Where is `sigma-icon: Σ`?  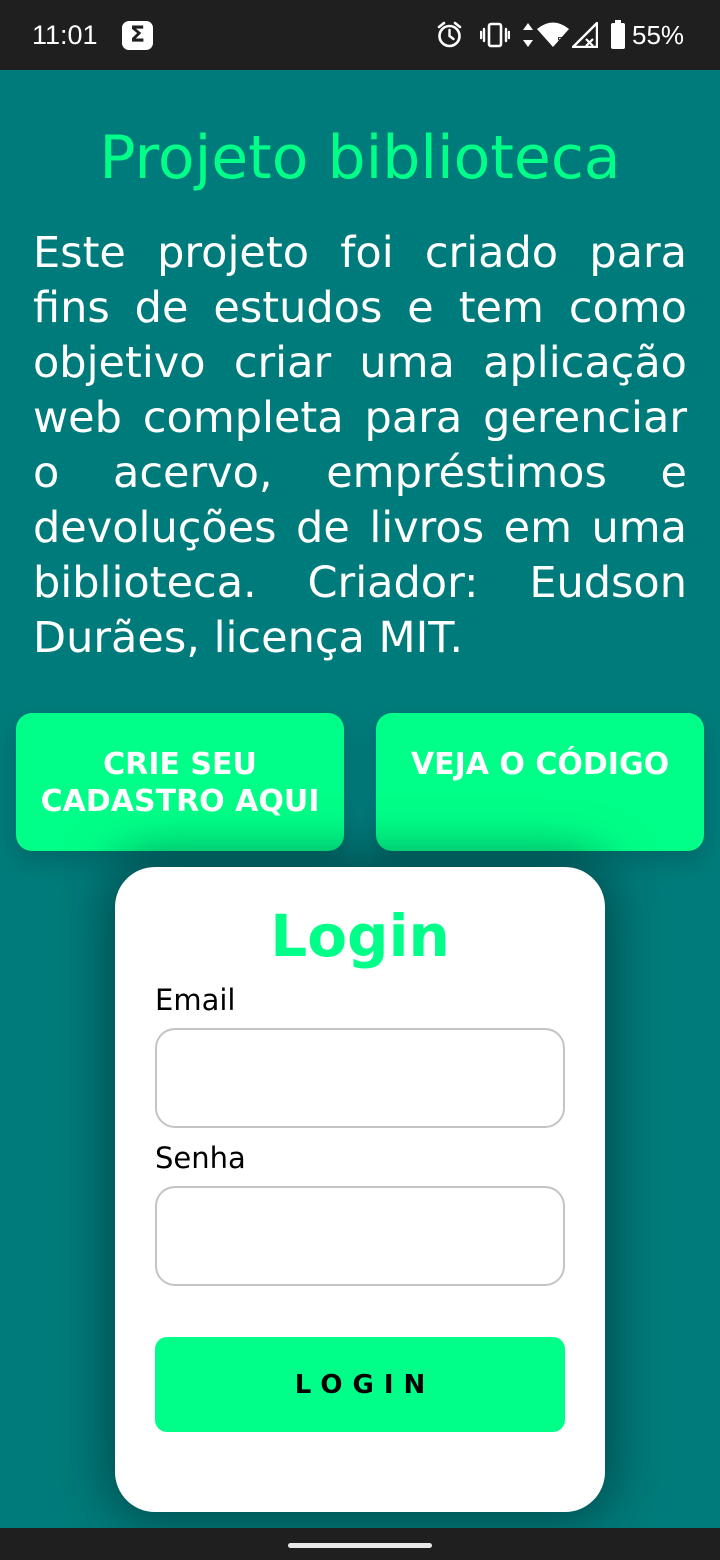
sigma-icon: Σ is located at coordinates (137, 35).